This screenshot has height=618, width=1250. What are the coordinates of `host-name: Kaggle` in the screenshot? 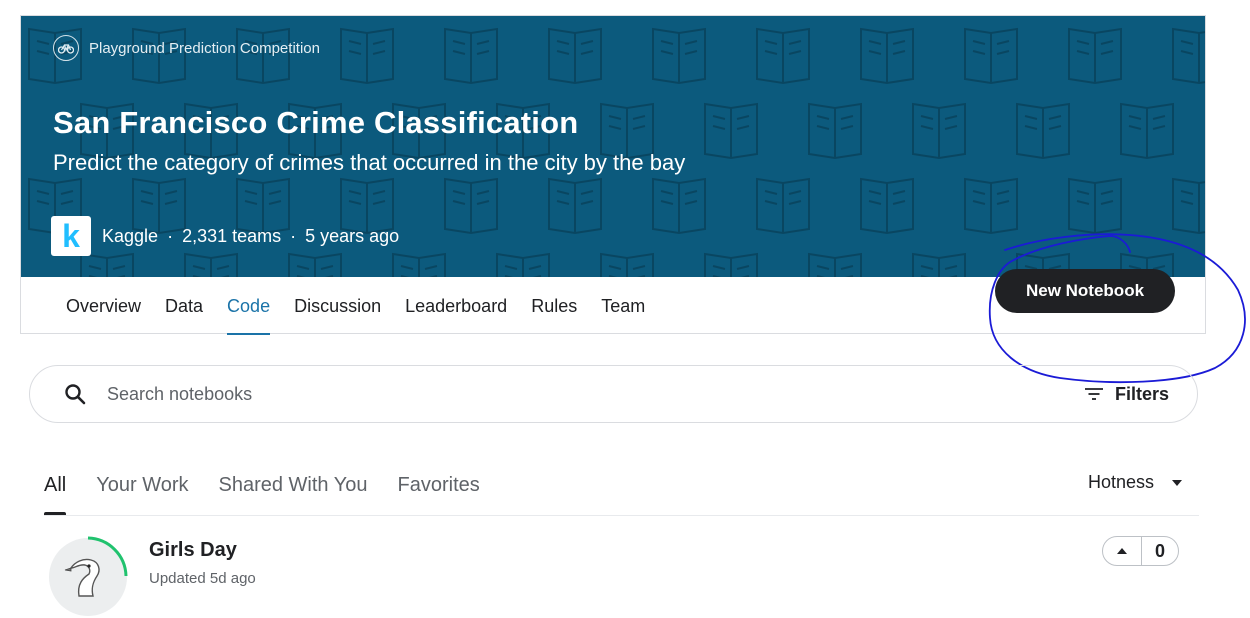 It's located at (130, 236).